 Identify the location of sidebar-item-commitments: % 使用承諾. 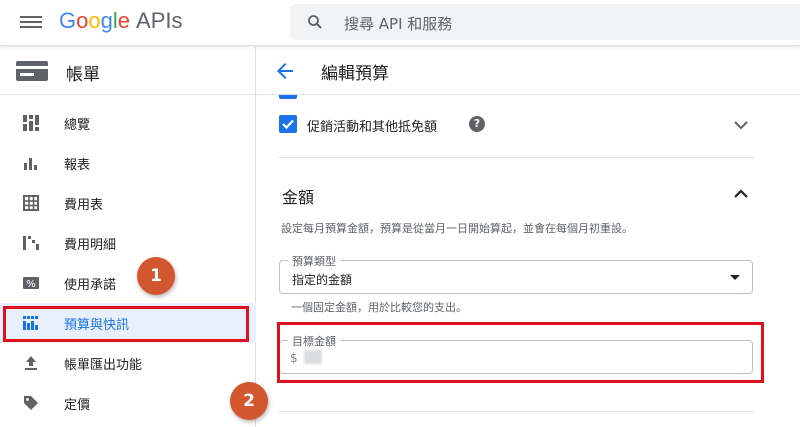
(128, 283).